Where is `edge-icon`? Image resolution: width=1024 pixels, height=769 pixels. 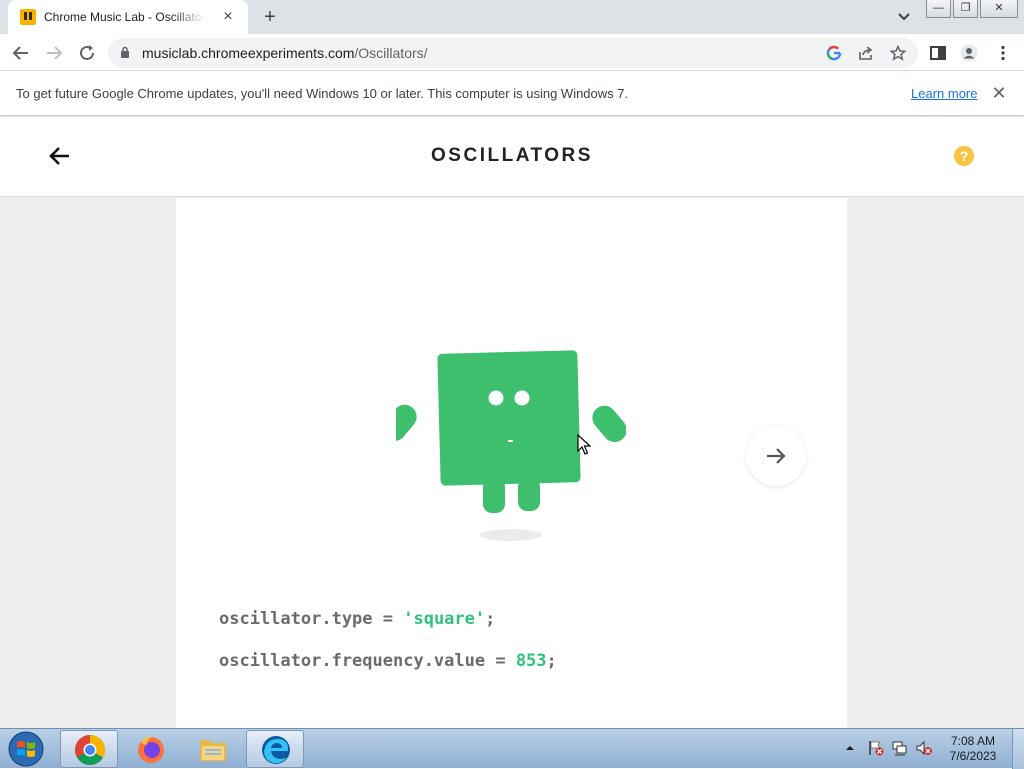 edge-icon is located at coordinates (276, 750).